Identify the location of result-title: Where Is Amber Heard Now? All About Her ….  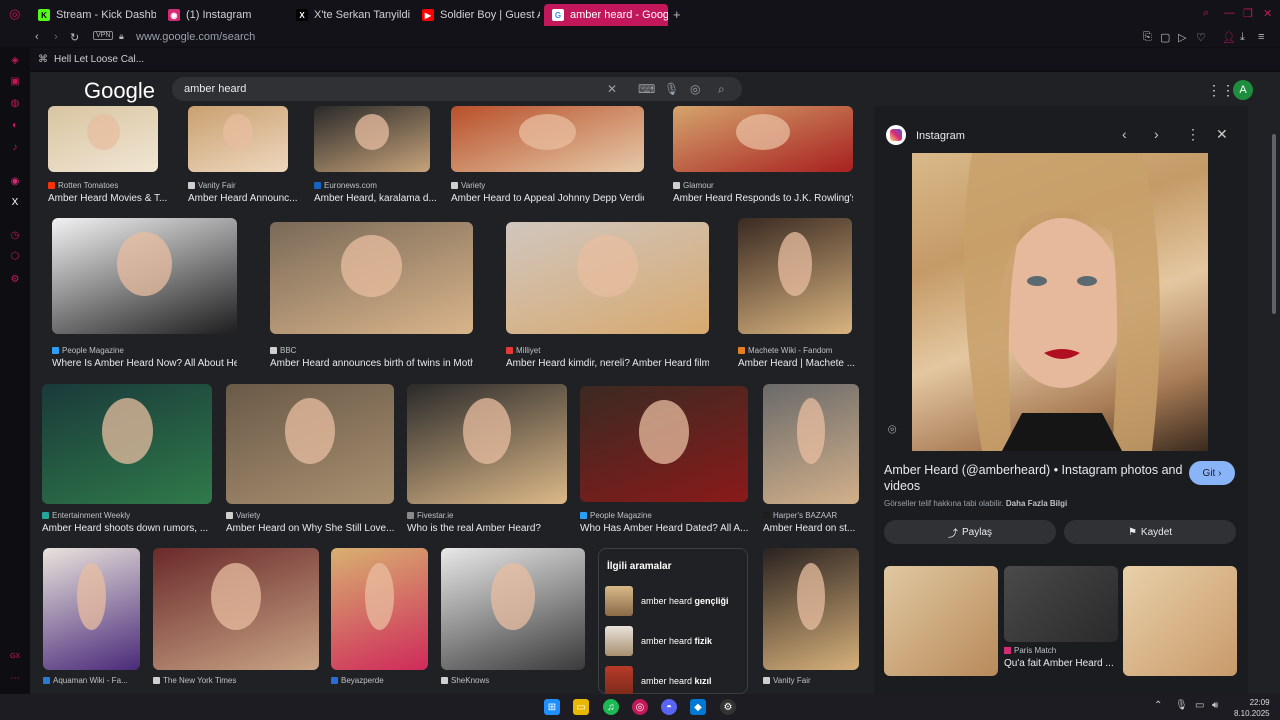
(144, 363).